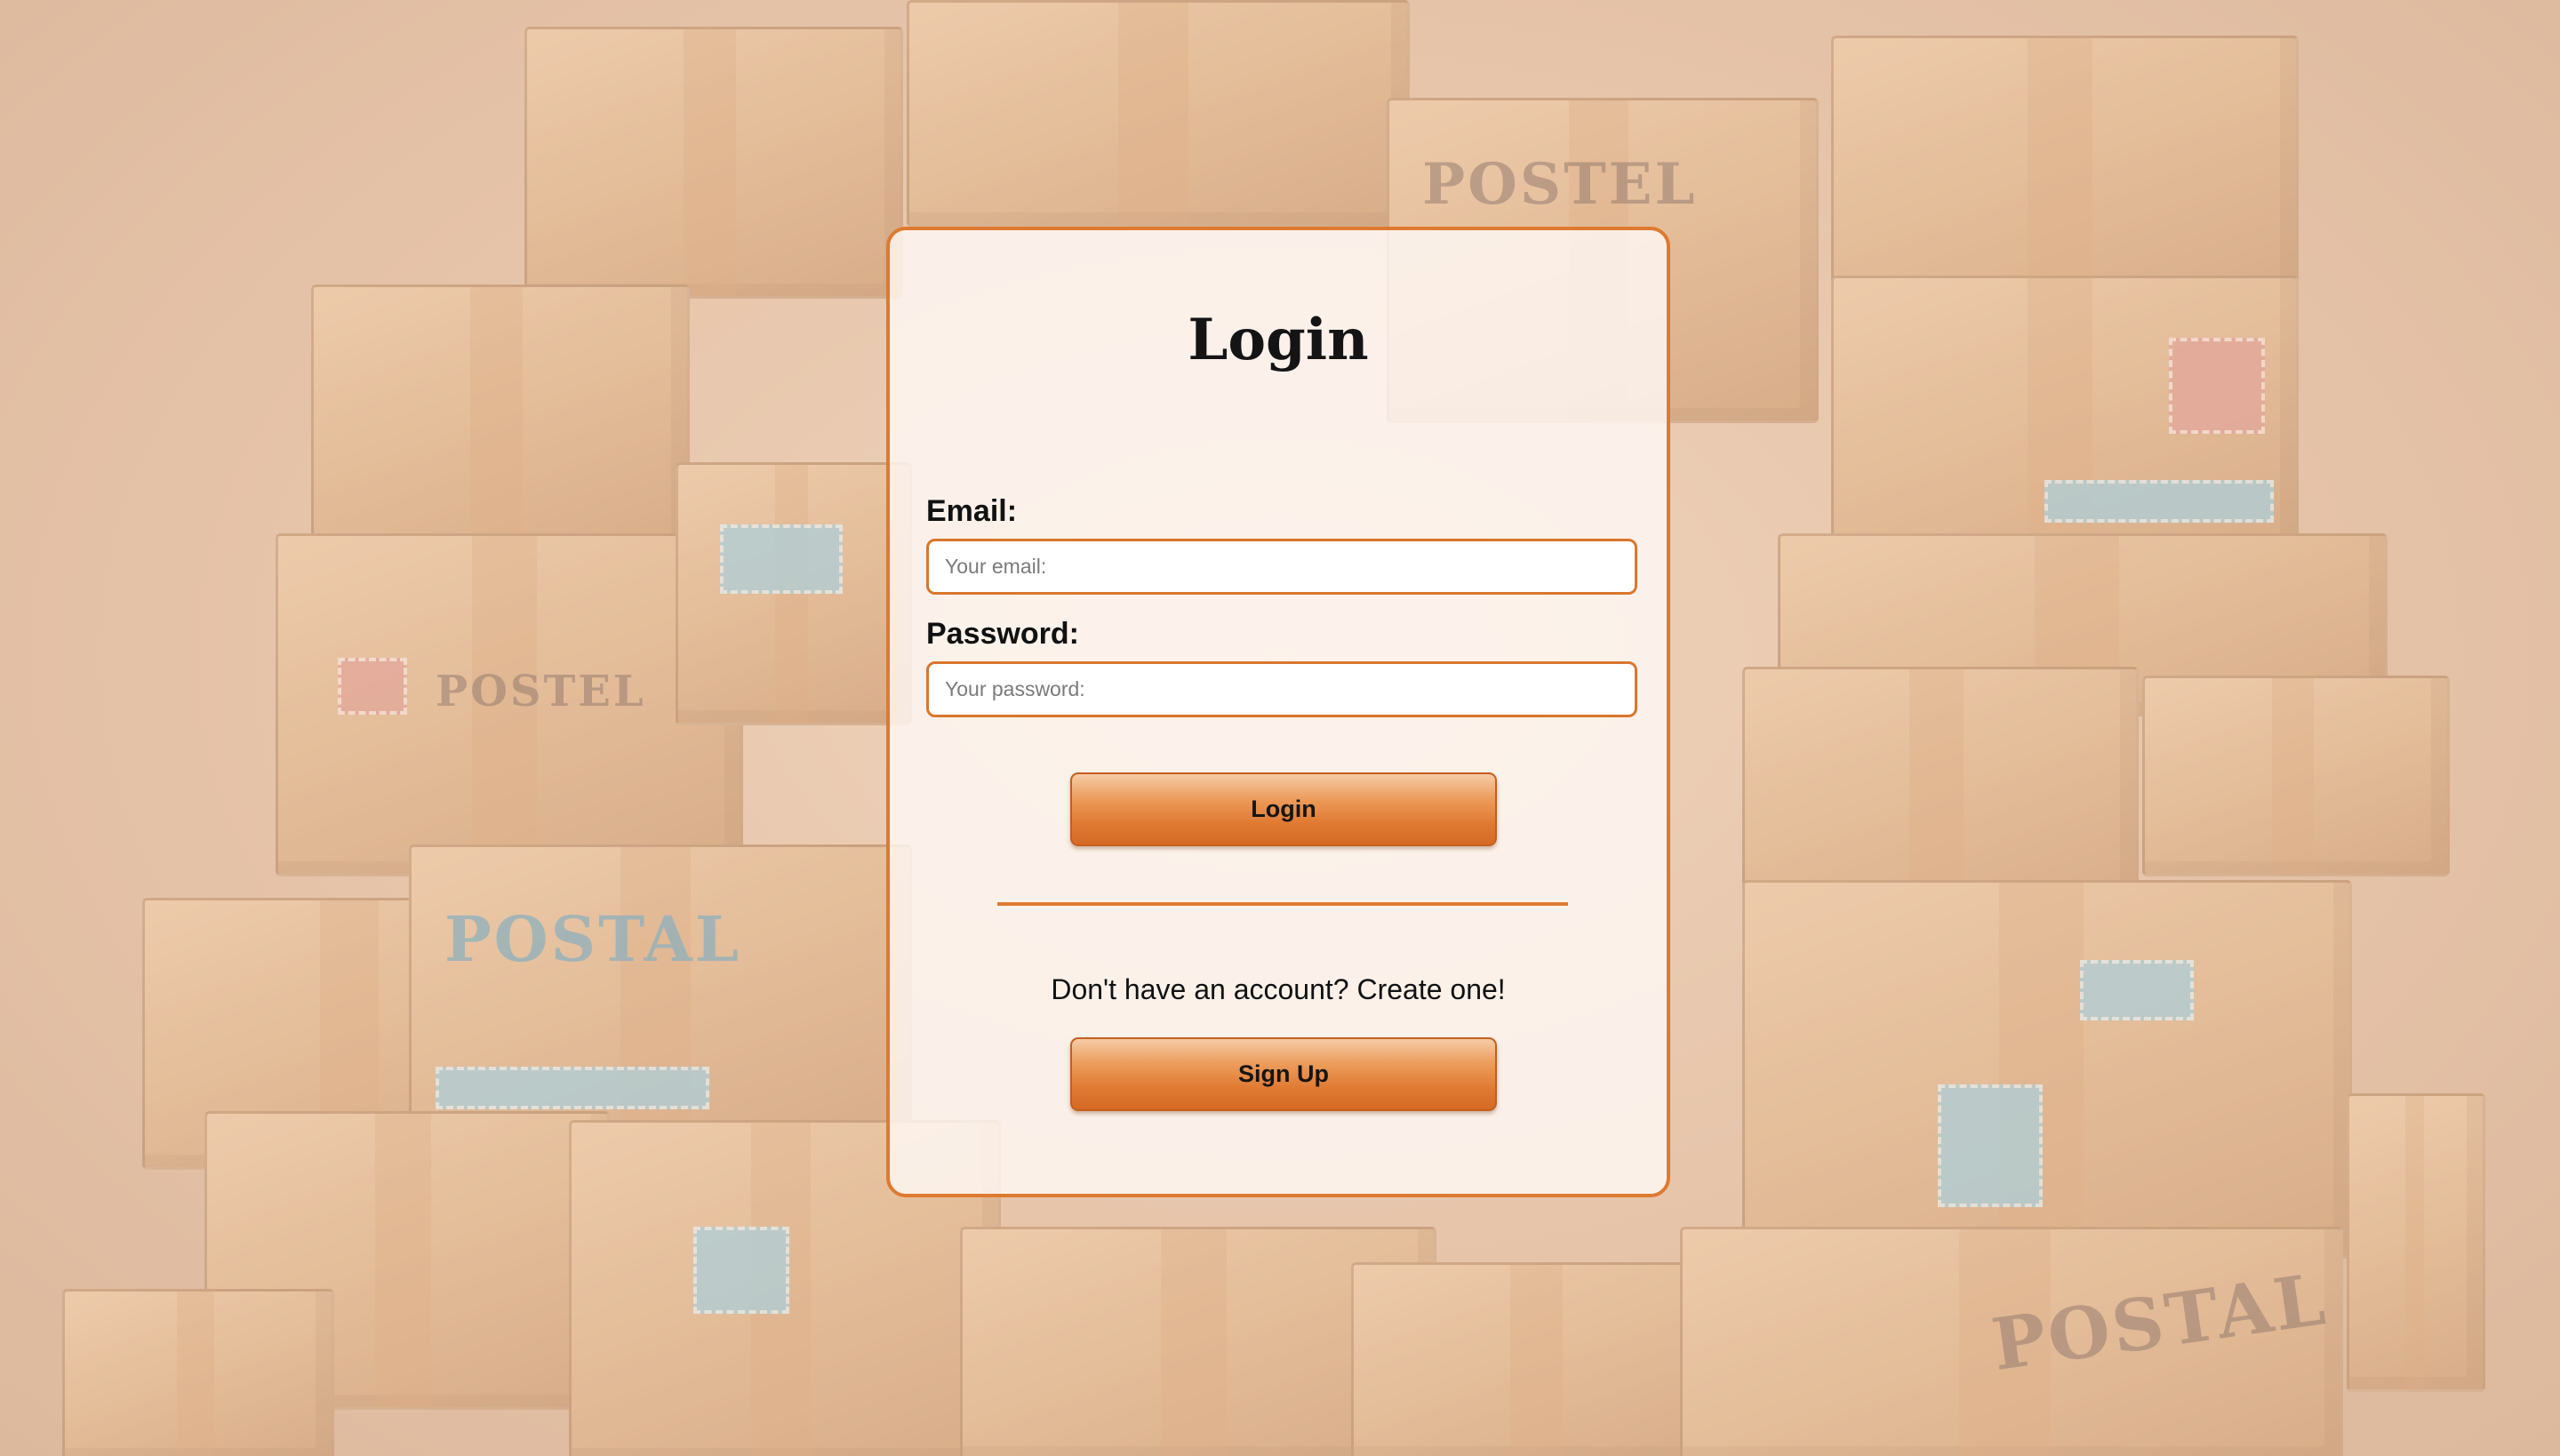 The image size is (2560, 1456). What do you see at coordinates (1278, 989) in the screenshot?
I see `signup-prompt: Don't have an account? Create one!` at bounding box center [1278, 989].